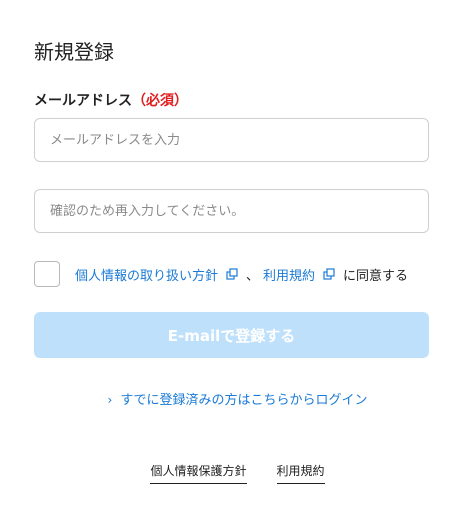 This screenshot has width=475, height=528. What do you see at coordinates (198, 473) in the screenshot?
I see `footer-privacy-policy-link: 個人情報保護方針` at bounding box center [198, 473].